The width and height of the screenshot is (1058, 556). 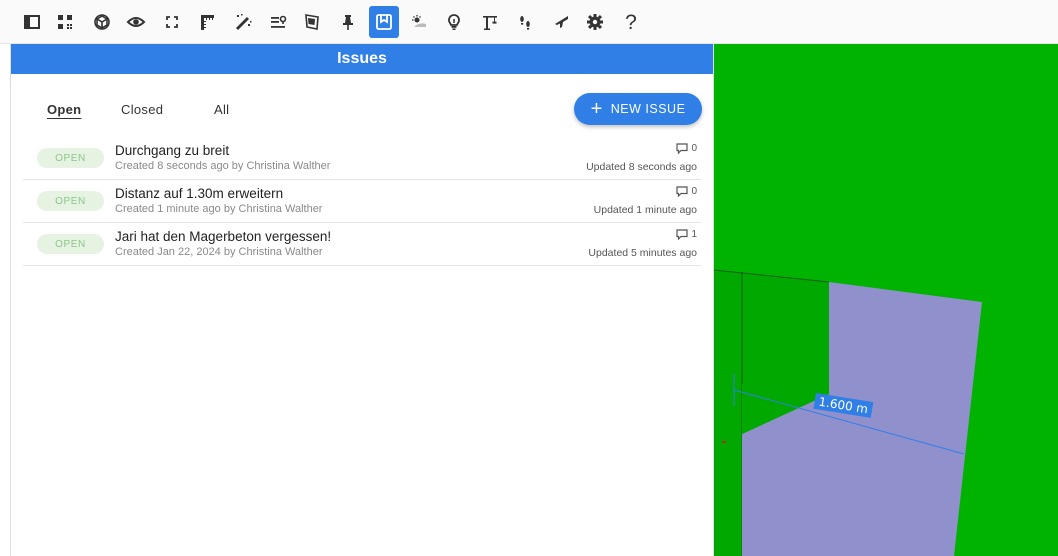 I want to click on plus-icon: +, so click(x=596, y=109).